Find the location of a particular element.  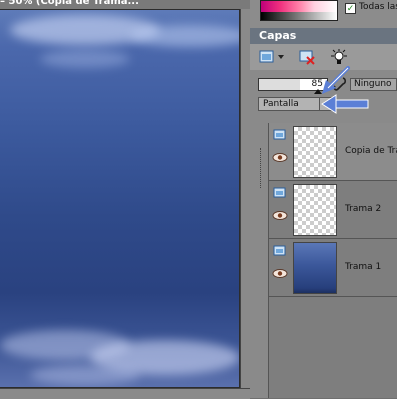

layer-row: Trama 1 is located at coordinates (333, 268).